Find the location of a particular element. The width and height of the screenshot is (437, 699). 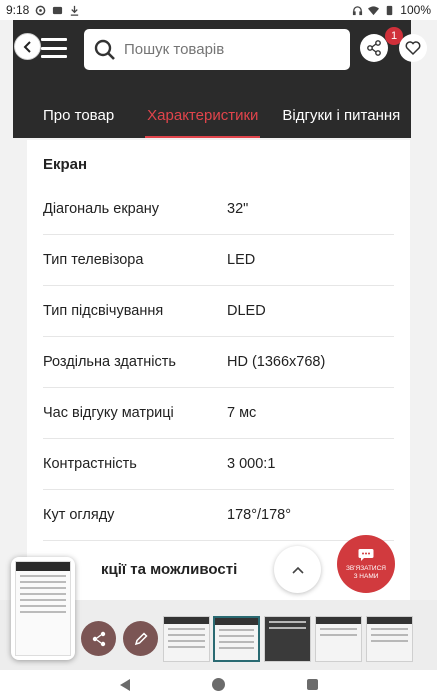

spec-value: DLED is located at coordinates (246, 311).